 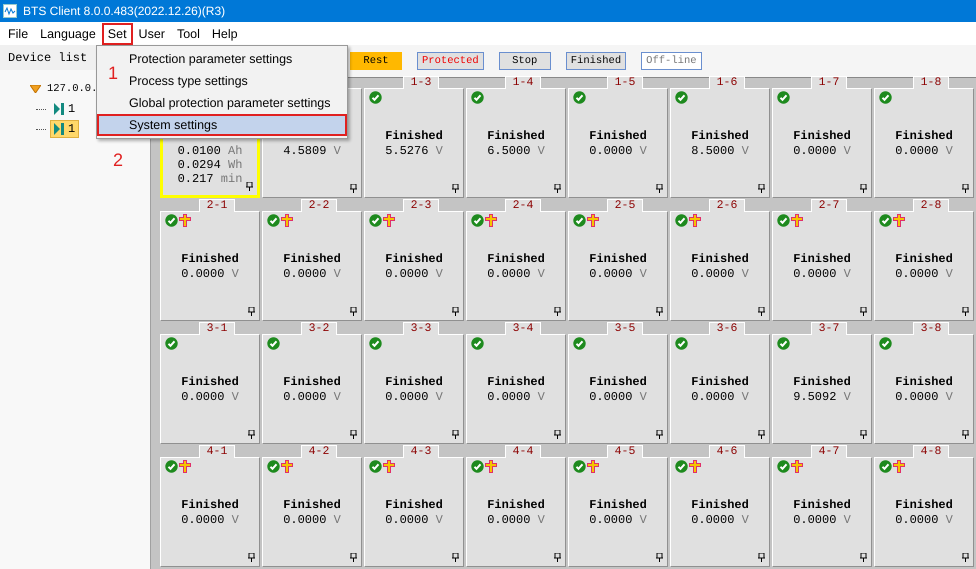 I want to click on channel-card: Finished 6.5000 V, so click(x=516, y=143).